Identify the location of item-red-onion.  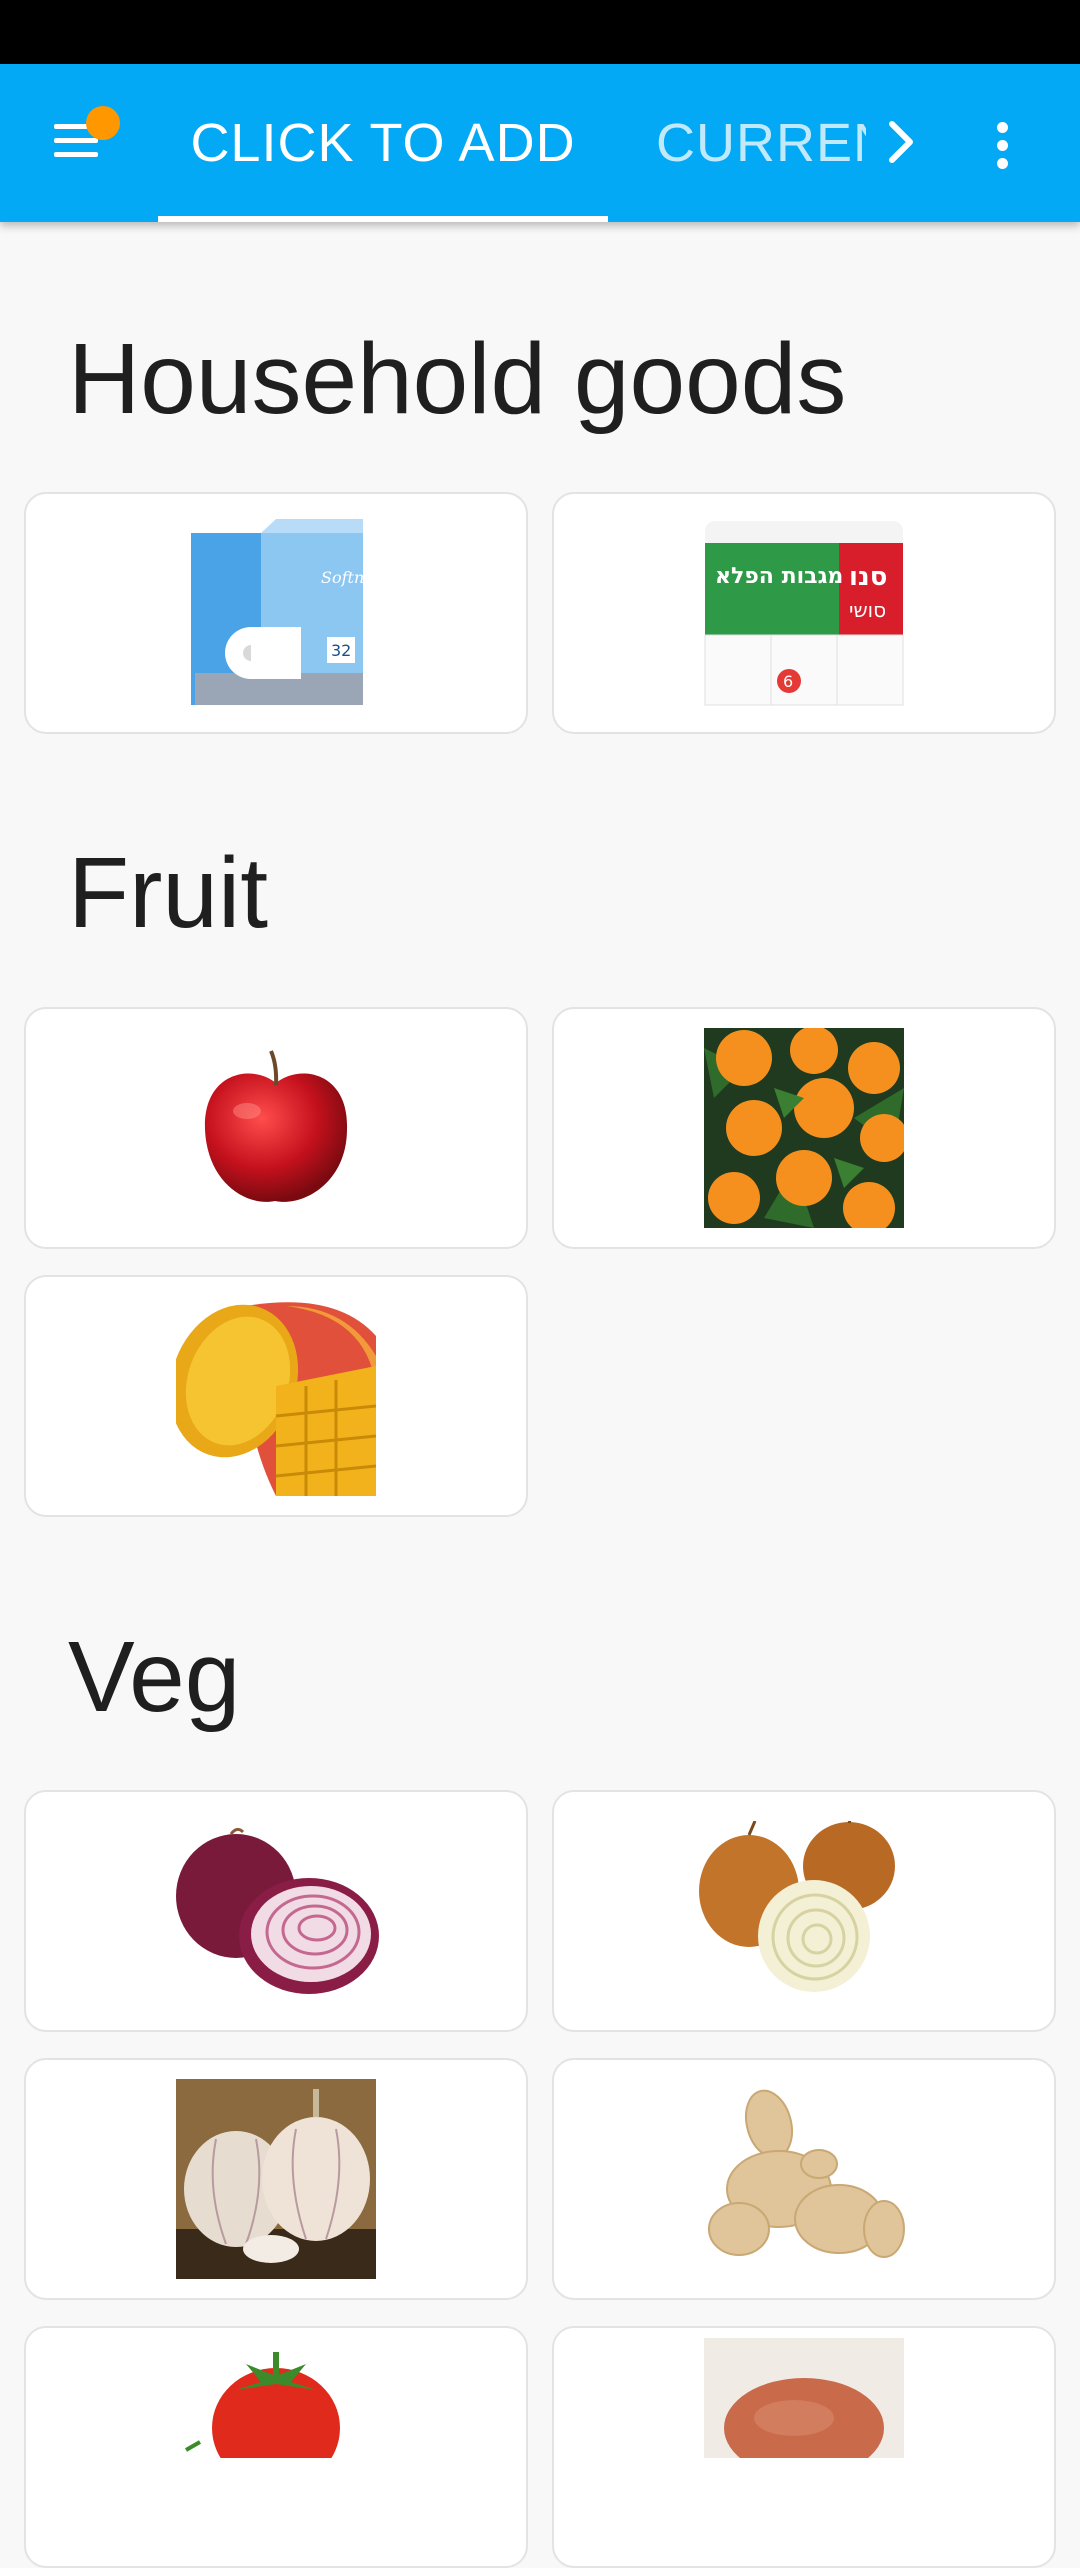
(276, 1911).